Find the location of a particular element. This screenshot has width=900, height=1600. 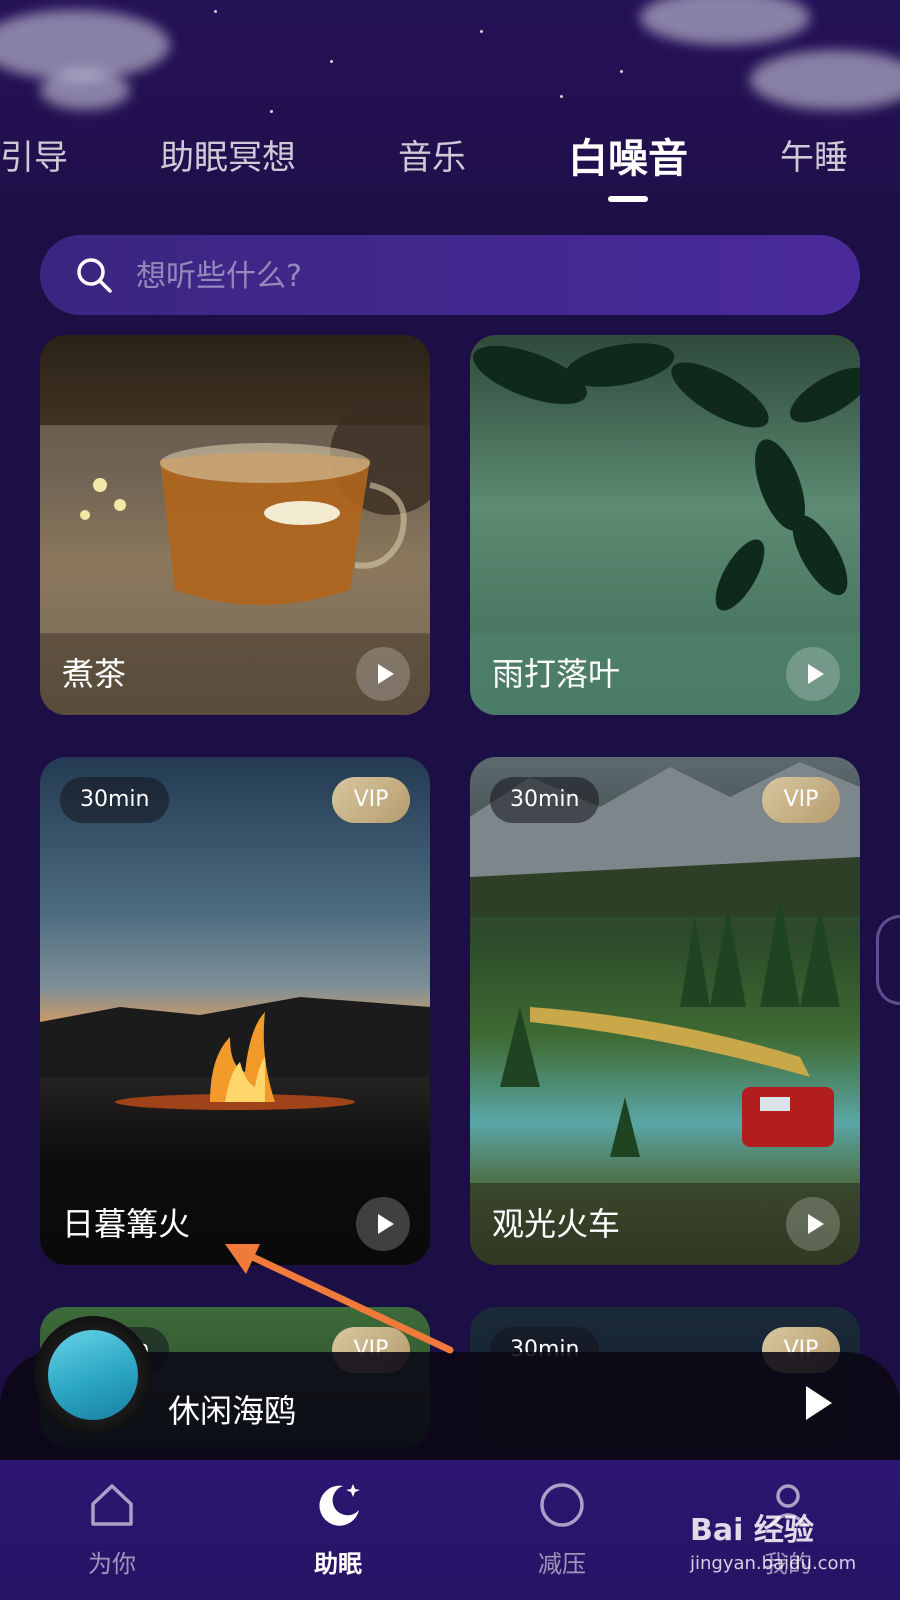

nav-label: 为你 is located at coordinates (112, 1564).